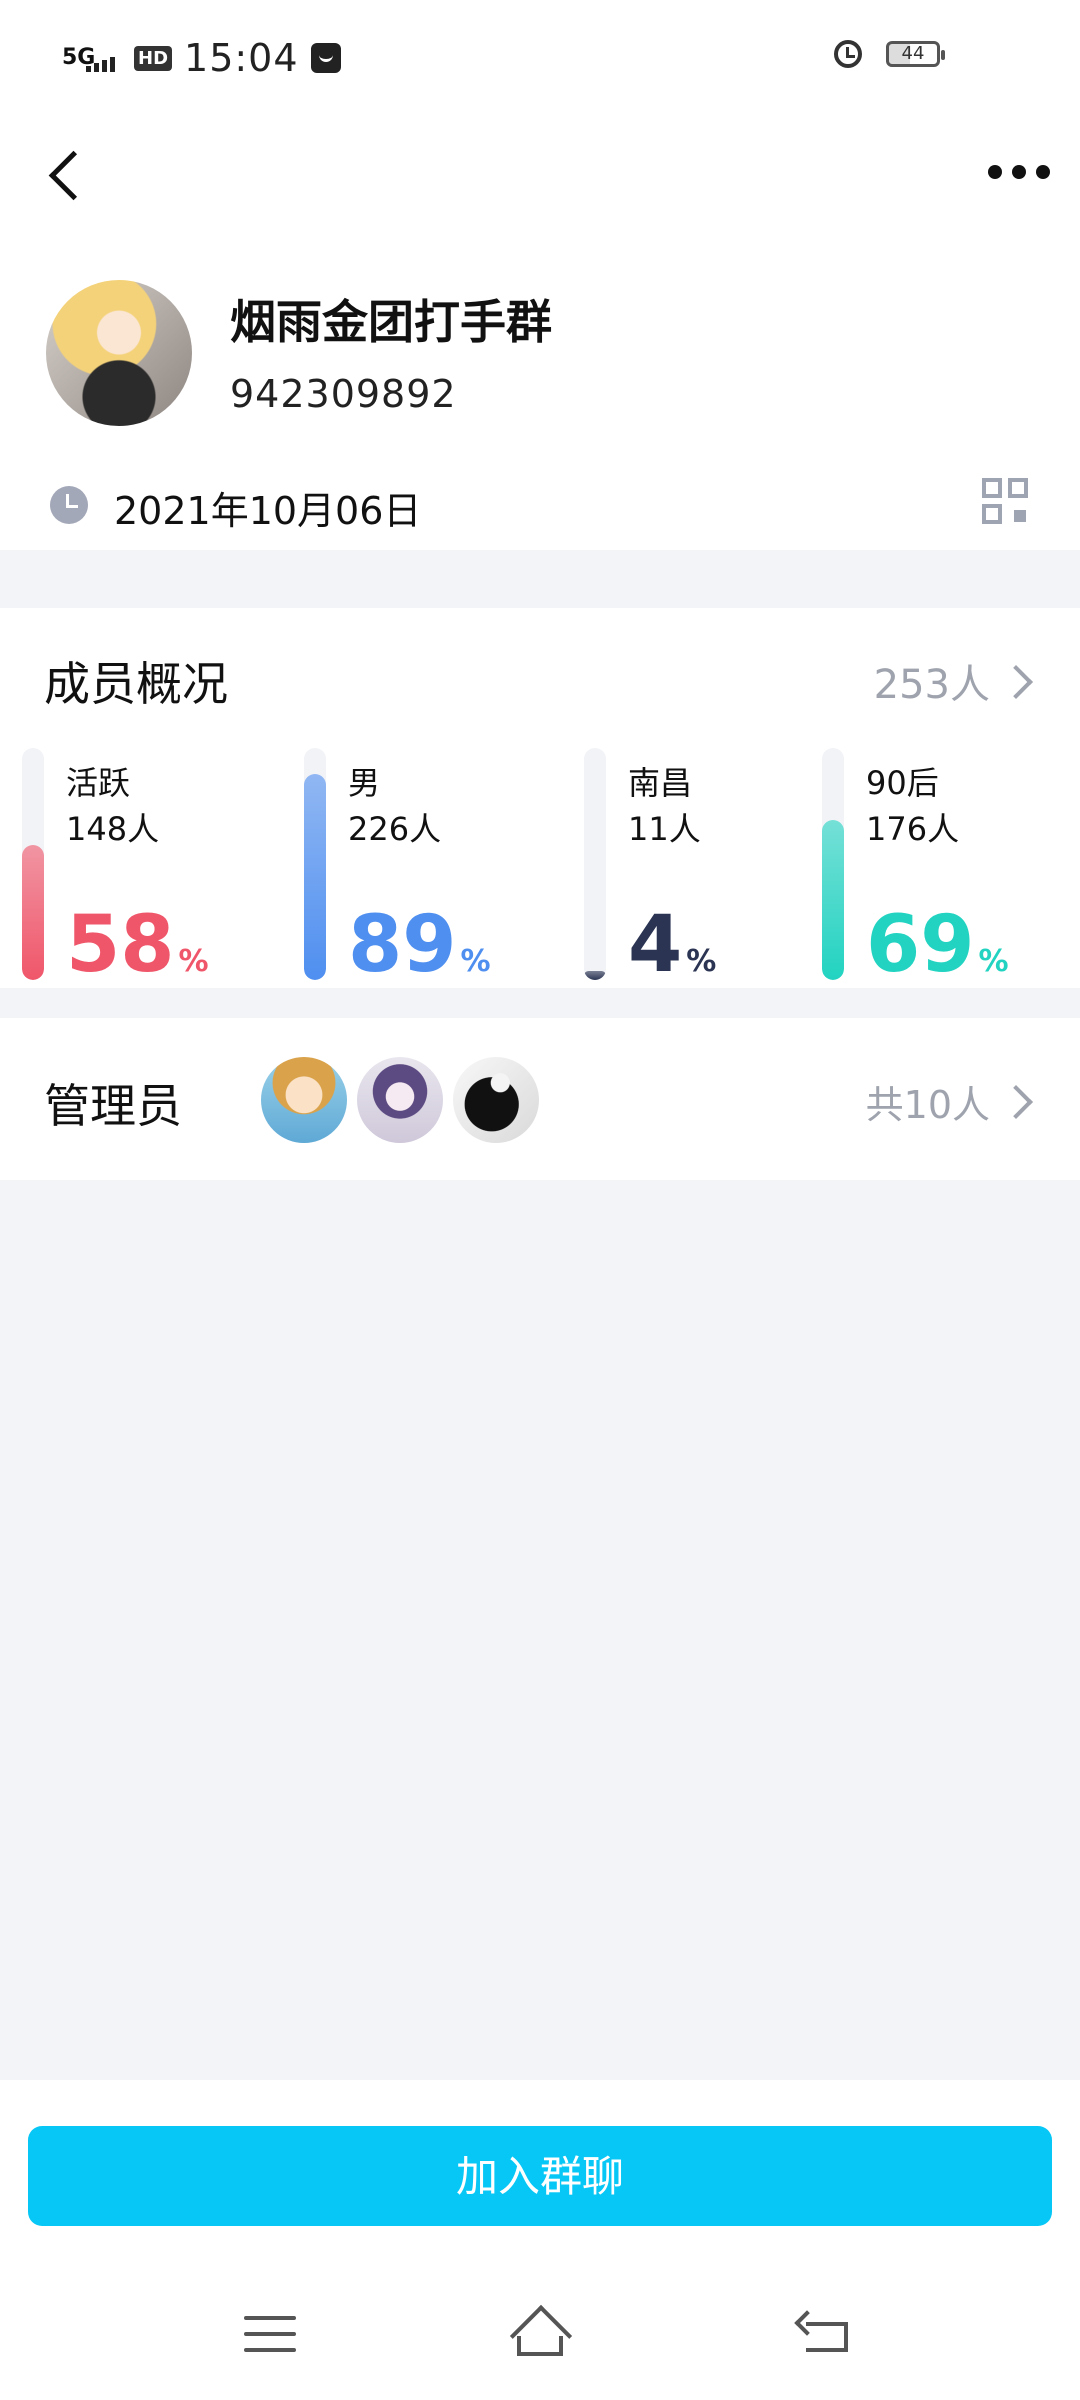 Image resolution: width=1080 pixels, height=2400 pixels. Describe the element at coordinates (137, 945) in the screenshot. I see `stat-percent: 58%` at that location.